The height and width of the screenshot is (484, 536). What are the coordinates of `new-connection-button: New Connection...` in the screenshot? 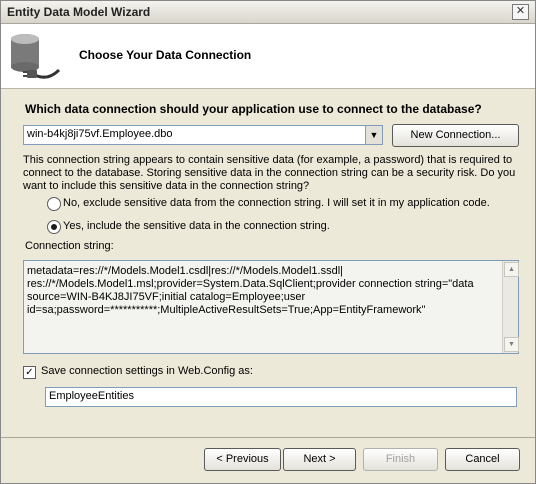 It's located at (455, 135).